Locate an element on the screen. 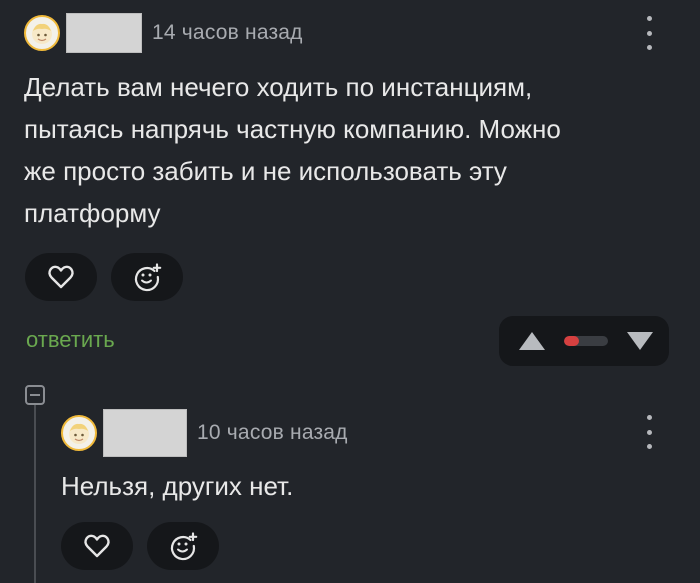 The image size is (700, 583). minus-icon is located at coordinates (35, 395).